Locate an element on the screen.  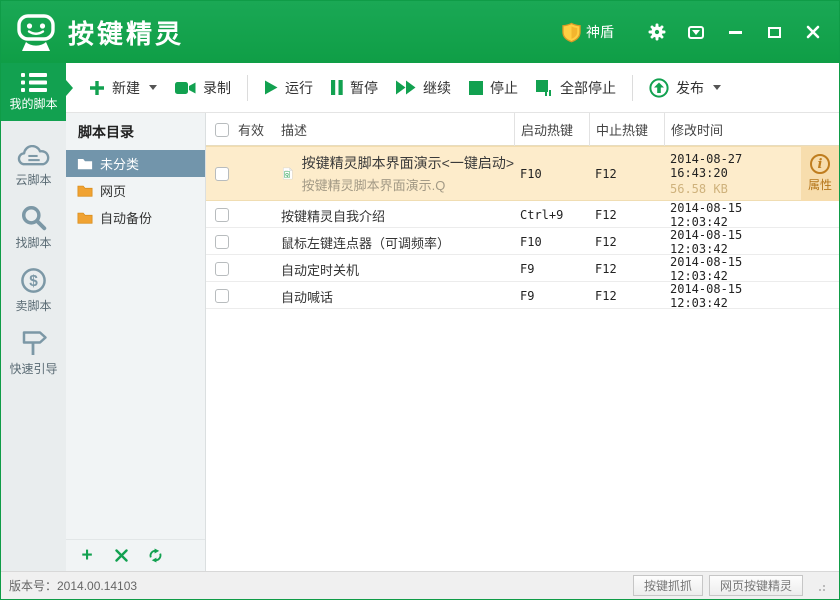
maximize-button is located at coordinates (774, 32).